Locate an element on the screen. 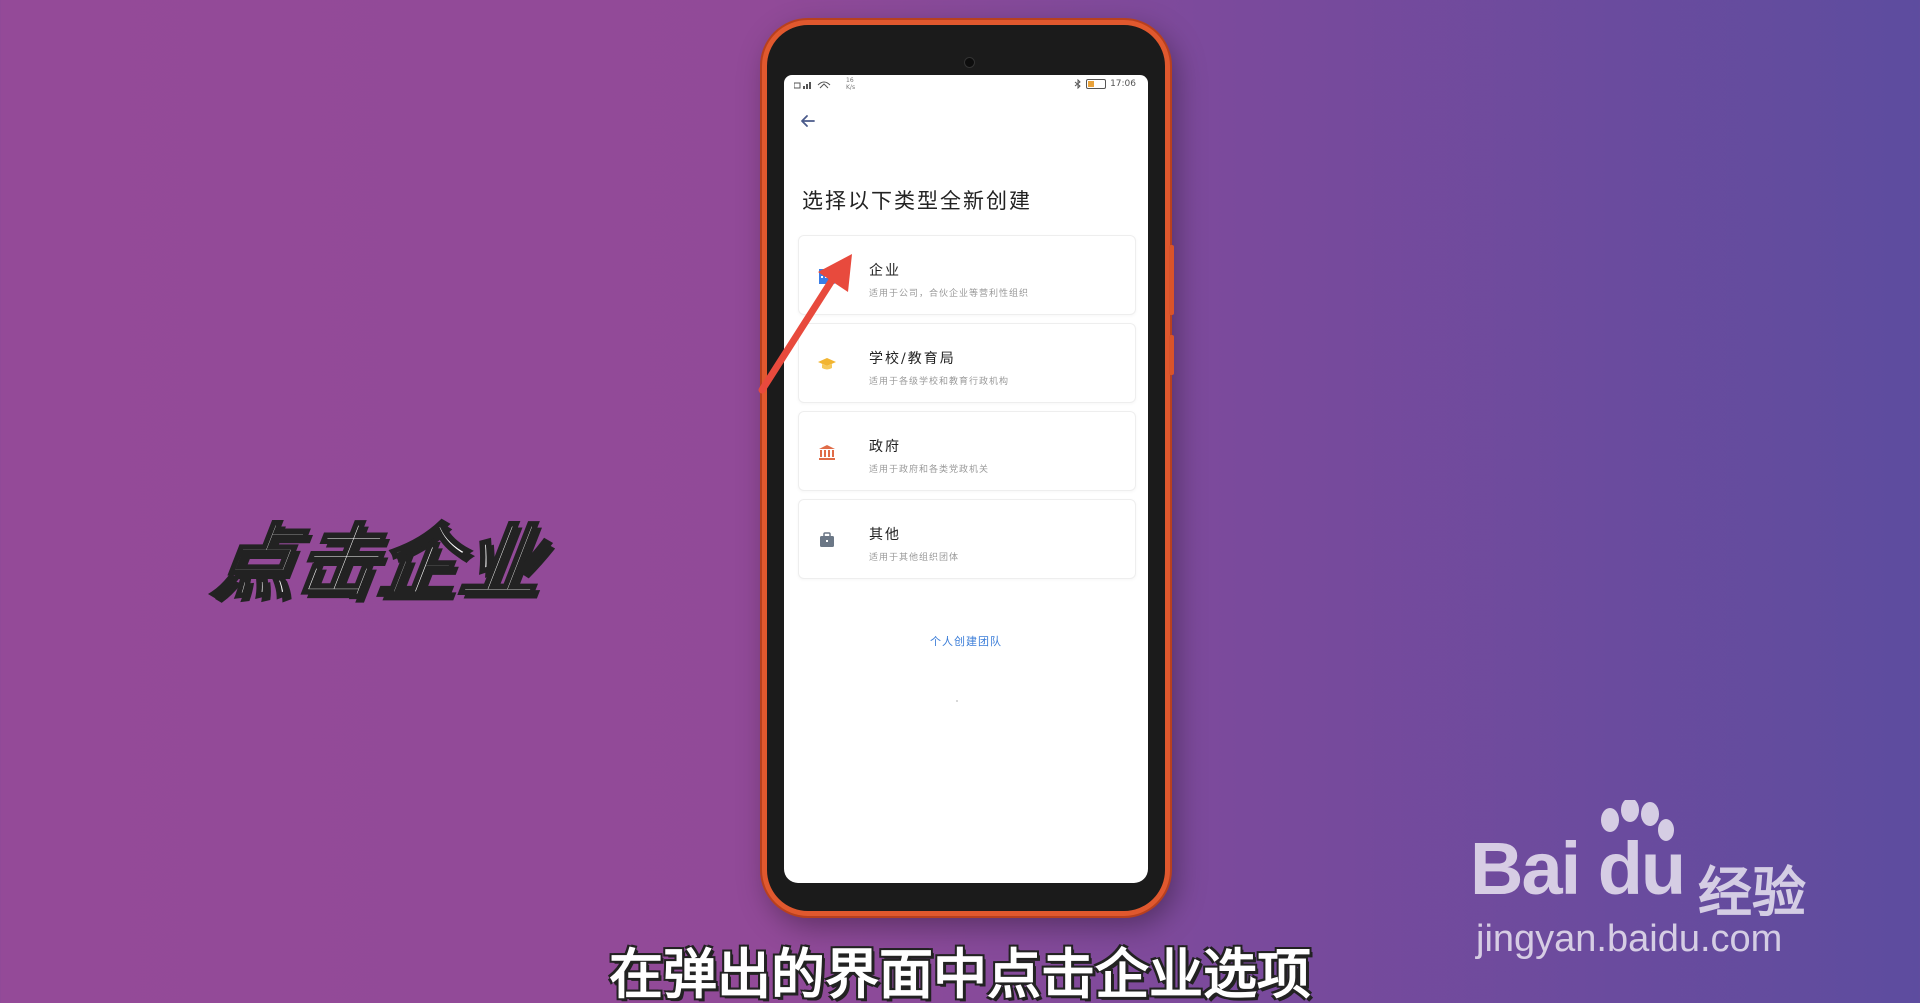 The height and width of the screenshot is (1003, 1920). back-arrow-icon is located at coordinates (808, 121).